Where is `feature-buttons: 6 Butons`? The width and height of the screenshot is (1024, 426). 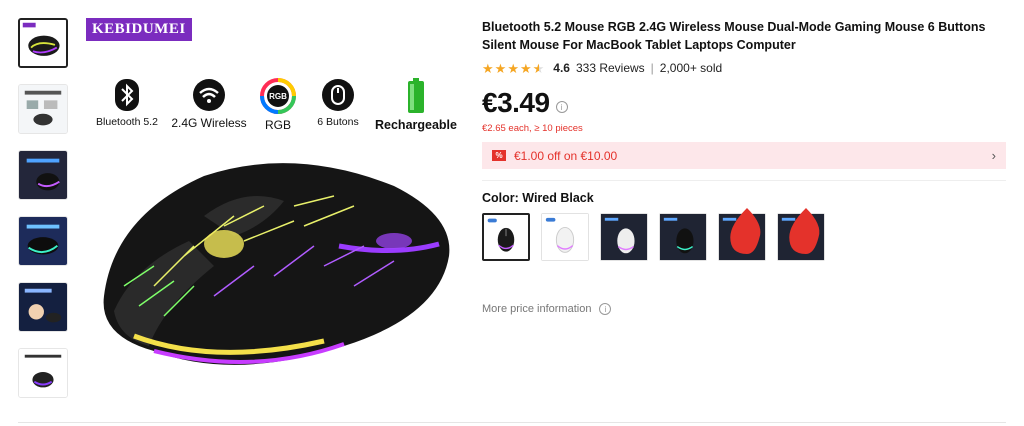
feature-buttons: 6 Butons is located at coordinates (338, 105).